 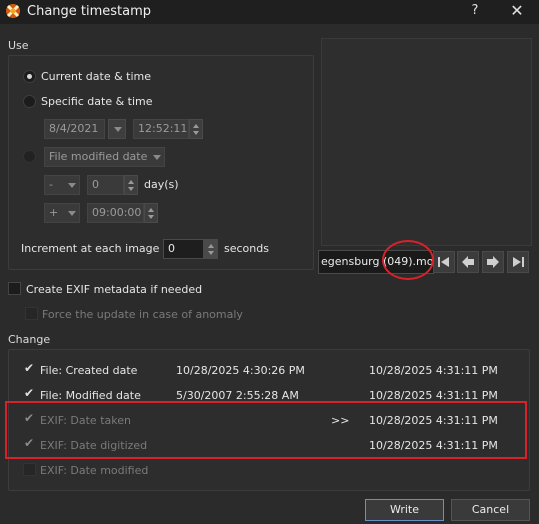 What do you see at coordinates (475, 10) in the screenshot?
I see `help-button: ?` at bounding box center [475, 10].